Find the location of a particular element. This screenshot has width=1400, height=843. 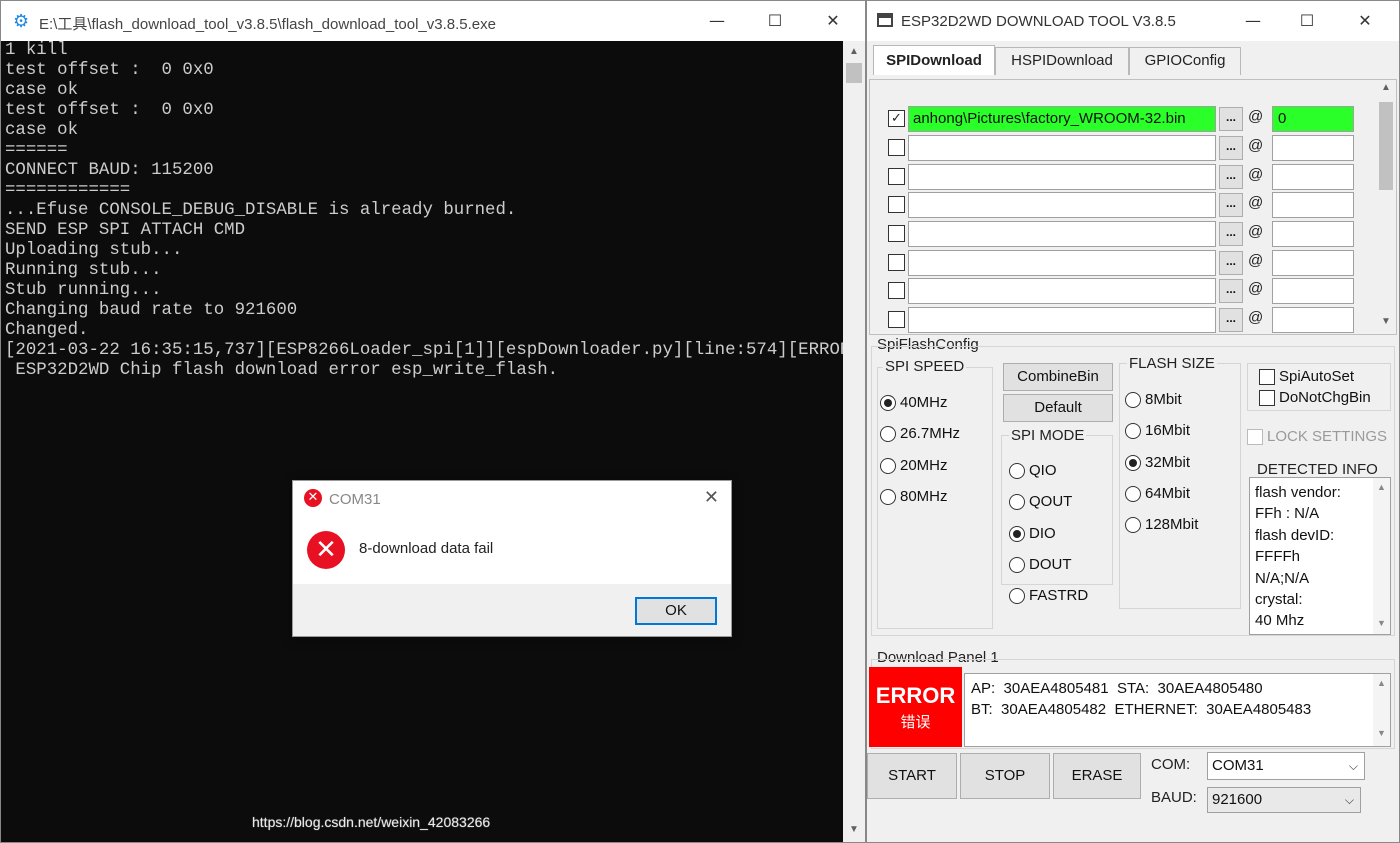

flash-size-radio: 128Mbit is located at coordinates (1161, 525).